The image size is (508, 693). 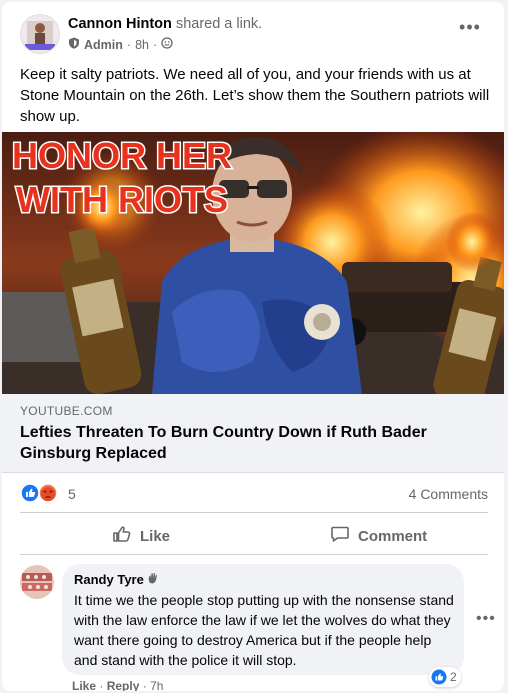 What do you see at coordinates (120, 24) in the screenshot?
I see `author-name: Cannon Hinton` at bounding box center [120, 24].